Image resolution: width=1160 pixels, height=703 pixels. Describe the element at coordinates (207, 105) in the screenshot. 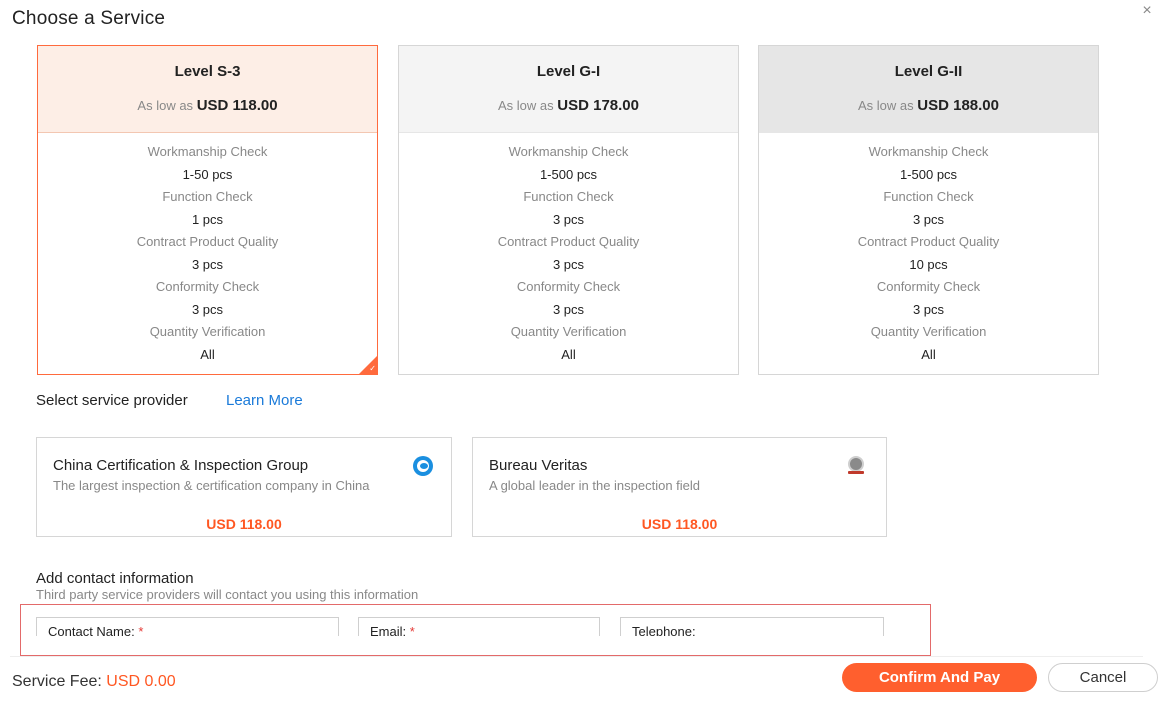

I see `level-price: As low as USD 118.00` at that location.